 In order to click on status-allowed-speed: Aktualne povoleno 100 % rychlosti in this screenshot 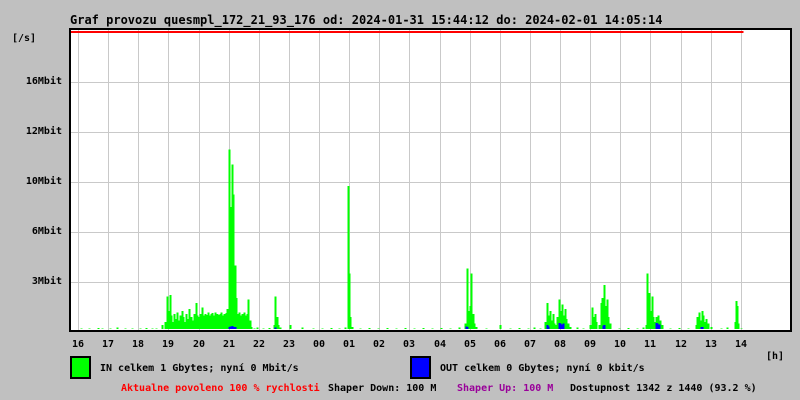, I will do `click(220, 388)`.